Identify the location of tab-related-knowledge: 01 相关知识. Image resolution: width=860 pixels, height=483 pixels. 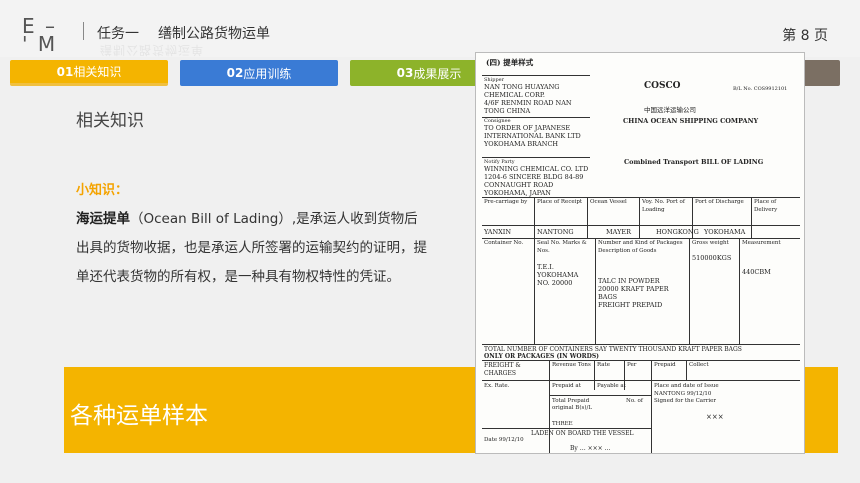
(89, 73).